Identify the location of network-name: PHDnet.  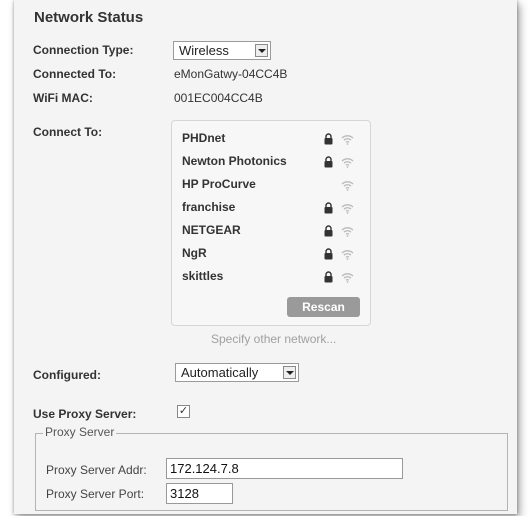
(203, 140).